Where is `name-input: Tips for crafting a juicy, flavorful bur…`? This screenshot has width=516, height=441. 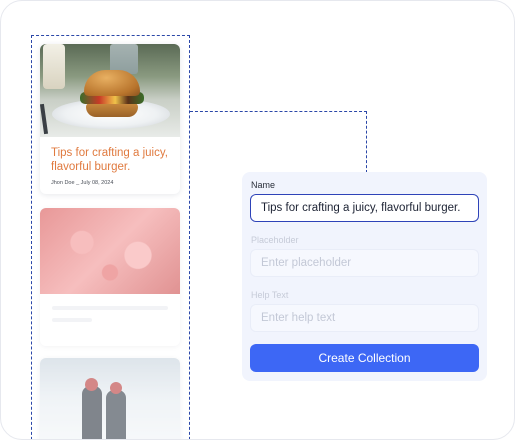 name-input: Tips for crafting a juicy, flavorful bur… is located at coordinates (364, 208).